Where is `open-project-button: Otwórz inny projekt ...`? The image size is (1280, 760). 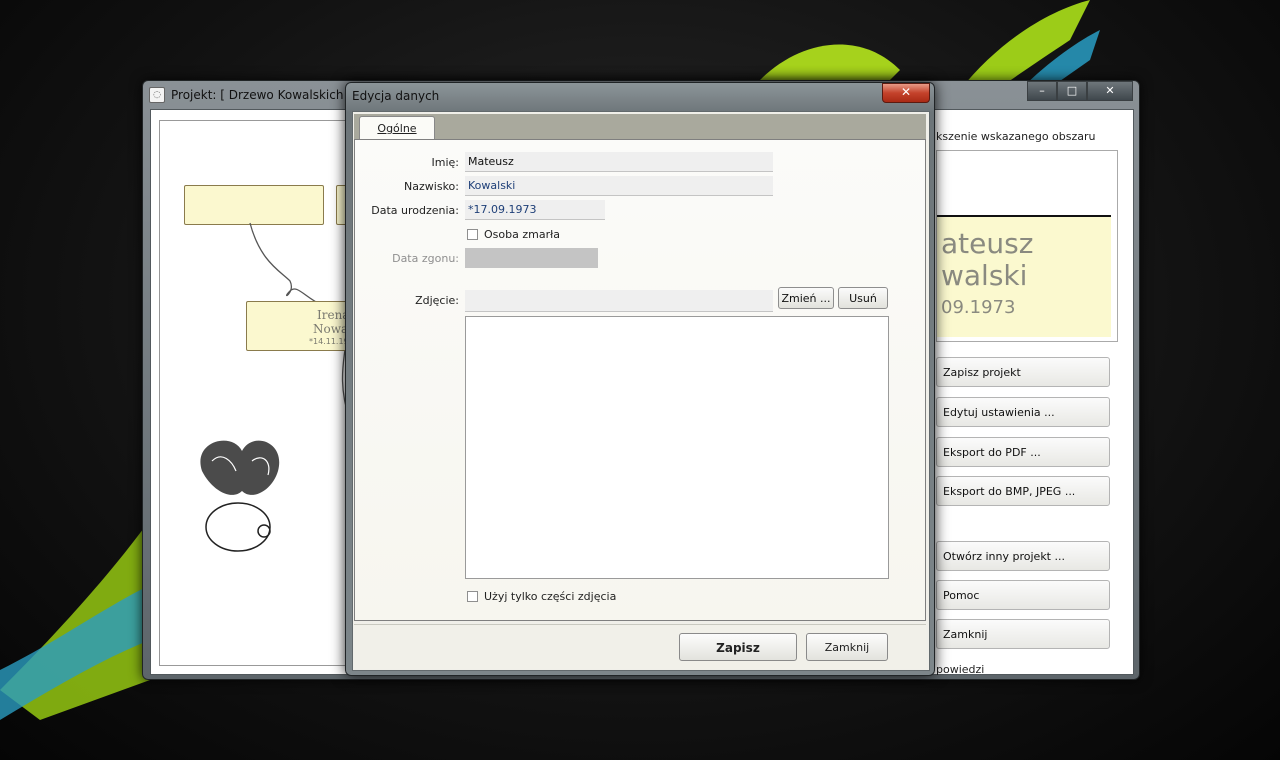 open-project-button: Otwórz inny projekt ... is located at coordinates (1023, 556).